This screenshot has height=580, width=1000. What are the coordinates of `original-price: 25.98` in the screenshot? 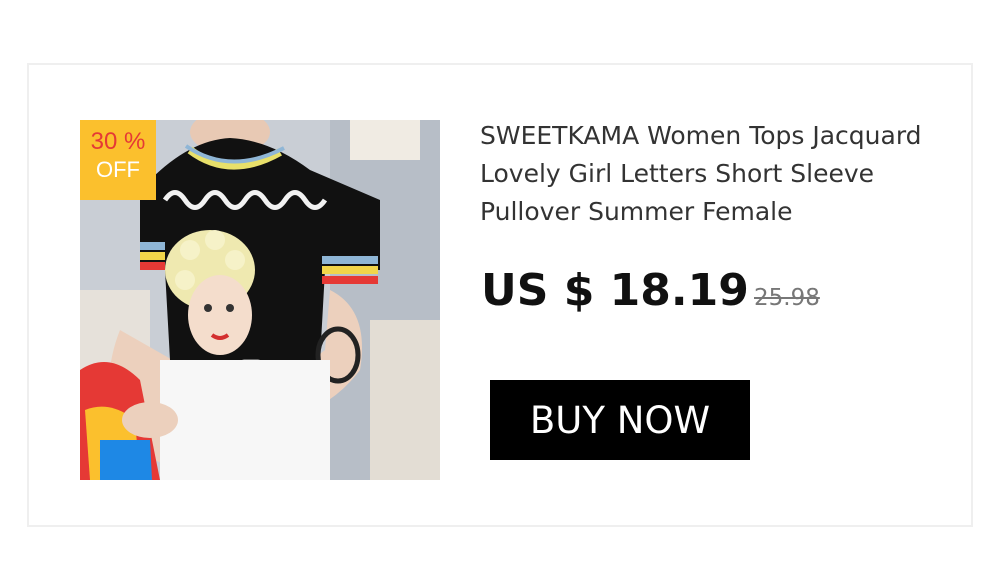 It's located at (787, 298).